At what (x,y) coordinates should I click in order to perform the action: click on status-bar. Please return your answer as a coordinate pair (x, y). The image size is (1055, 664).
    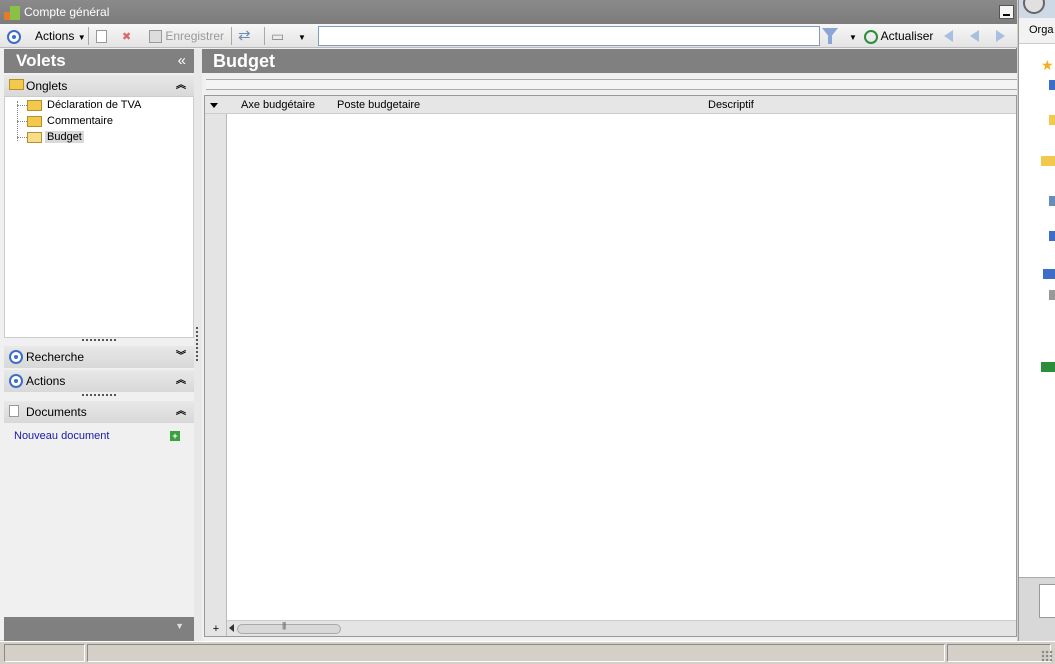
    Looking at the image, I should click on (527, 652).